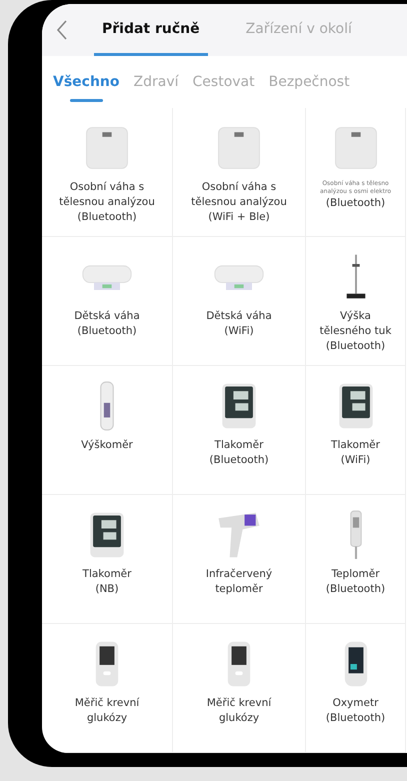 The width and height of the screenshot is (407, 781). What do you see at coordinates (239, 301) in the screenshot?
I see `device-tile: Dětská váha (WiFi)` at bounding box center [239, 301].